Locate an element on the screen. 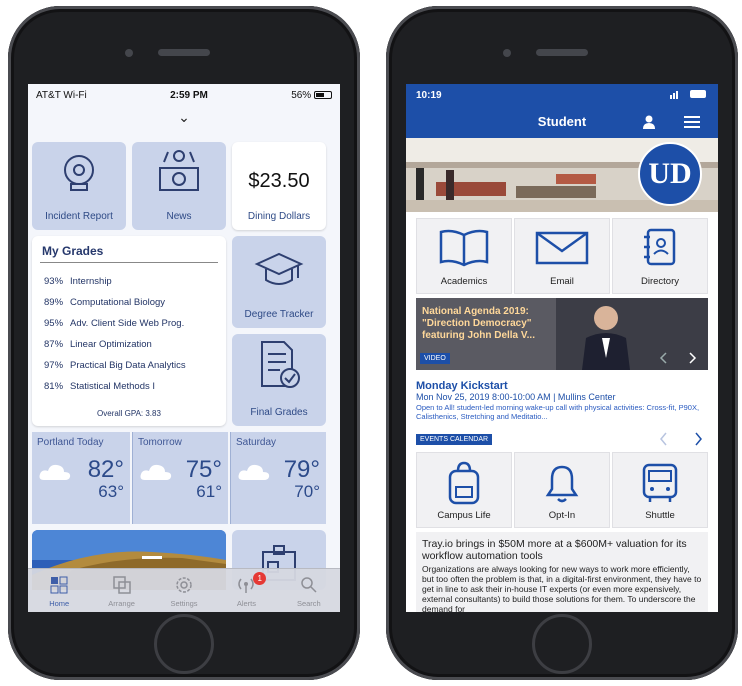 Image resolution: width=742 pixels, height=686 pixels. dining-dollars-tile: $23.50 Dining Dollars is located at coordinates (279, 186).